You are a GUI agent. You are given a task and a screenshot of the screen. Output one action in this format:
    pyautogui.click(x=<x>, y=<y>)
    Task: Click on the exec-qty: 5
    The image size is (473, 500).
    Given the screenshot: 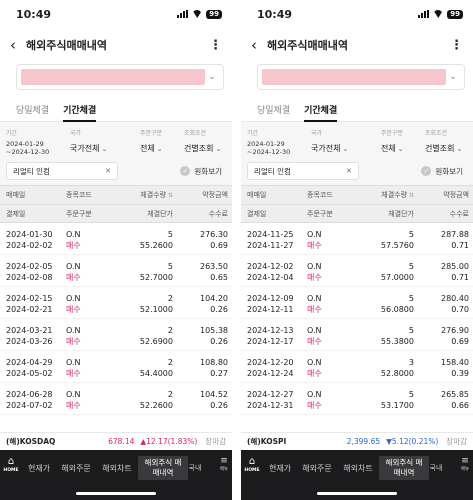 What is the action you would take?
    pyautogui.click(x=411, y=394)
    